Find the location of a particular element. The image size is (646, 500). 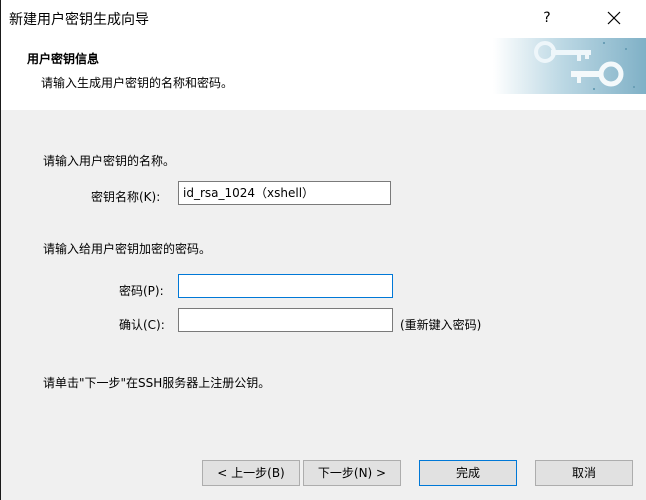

close-button is located at coordinates (614, 18).